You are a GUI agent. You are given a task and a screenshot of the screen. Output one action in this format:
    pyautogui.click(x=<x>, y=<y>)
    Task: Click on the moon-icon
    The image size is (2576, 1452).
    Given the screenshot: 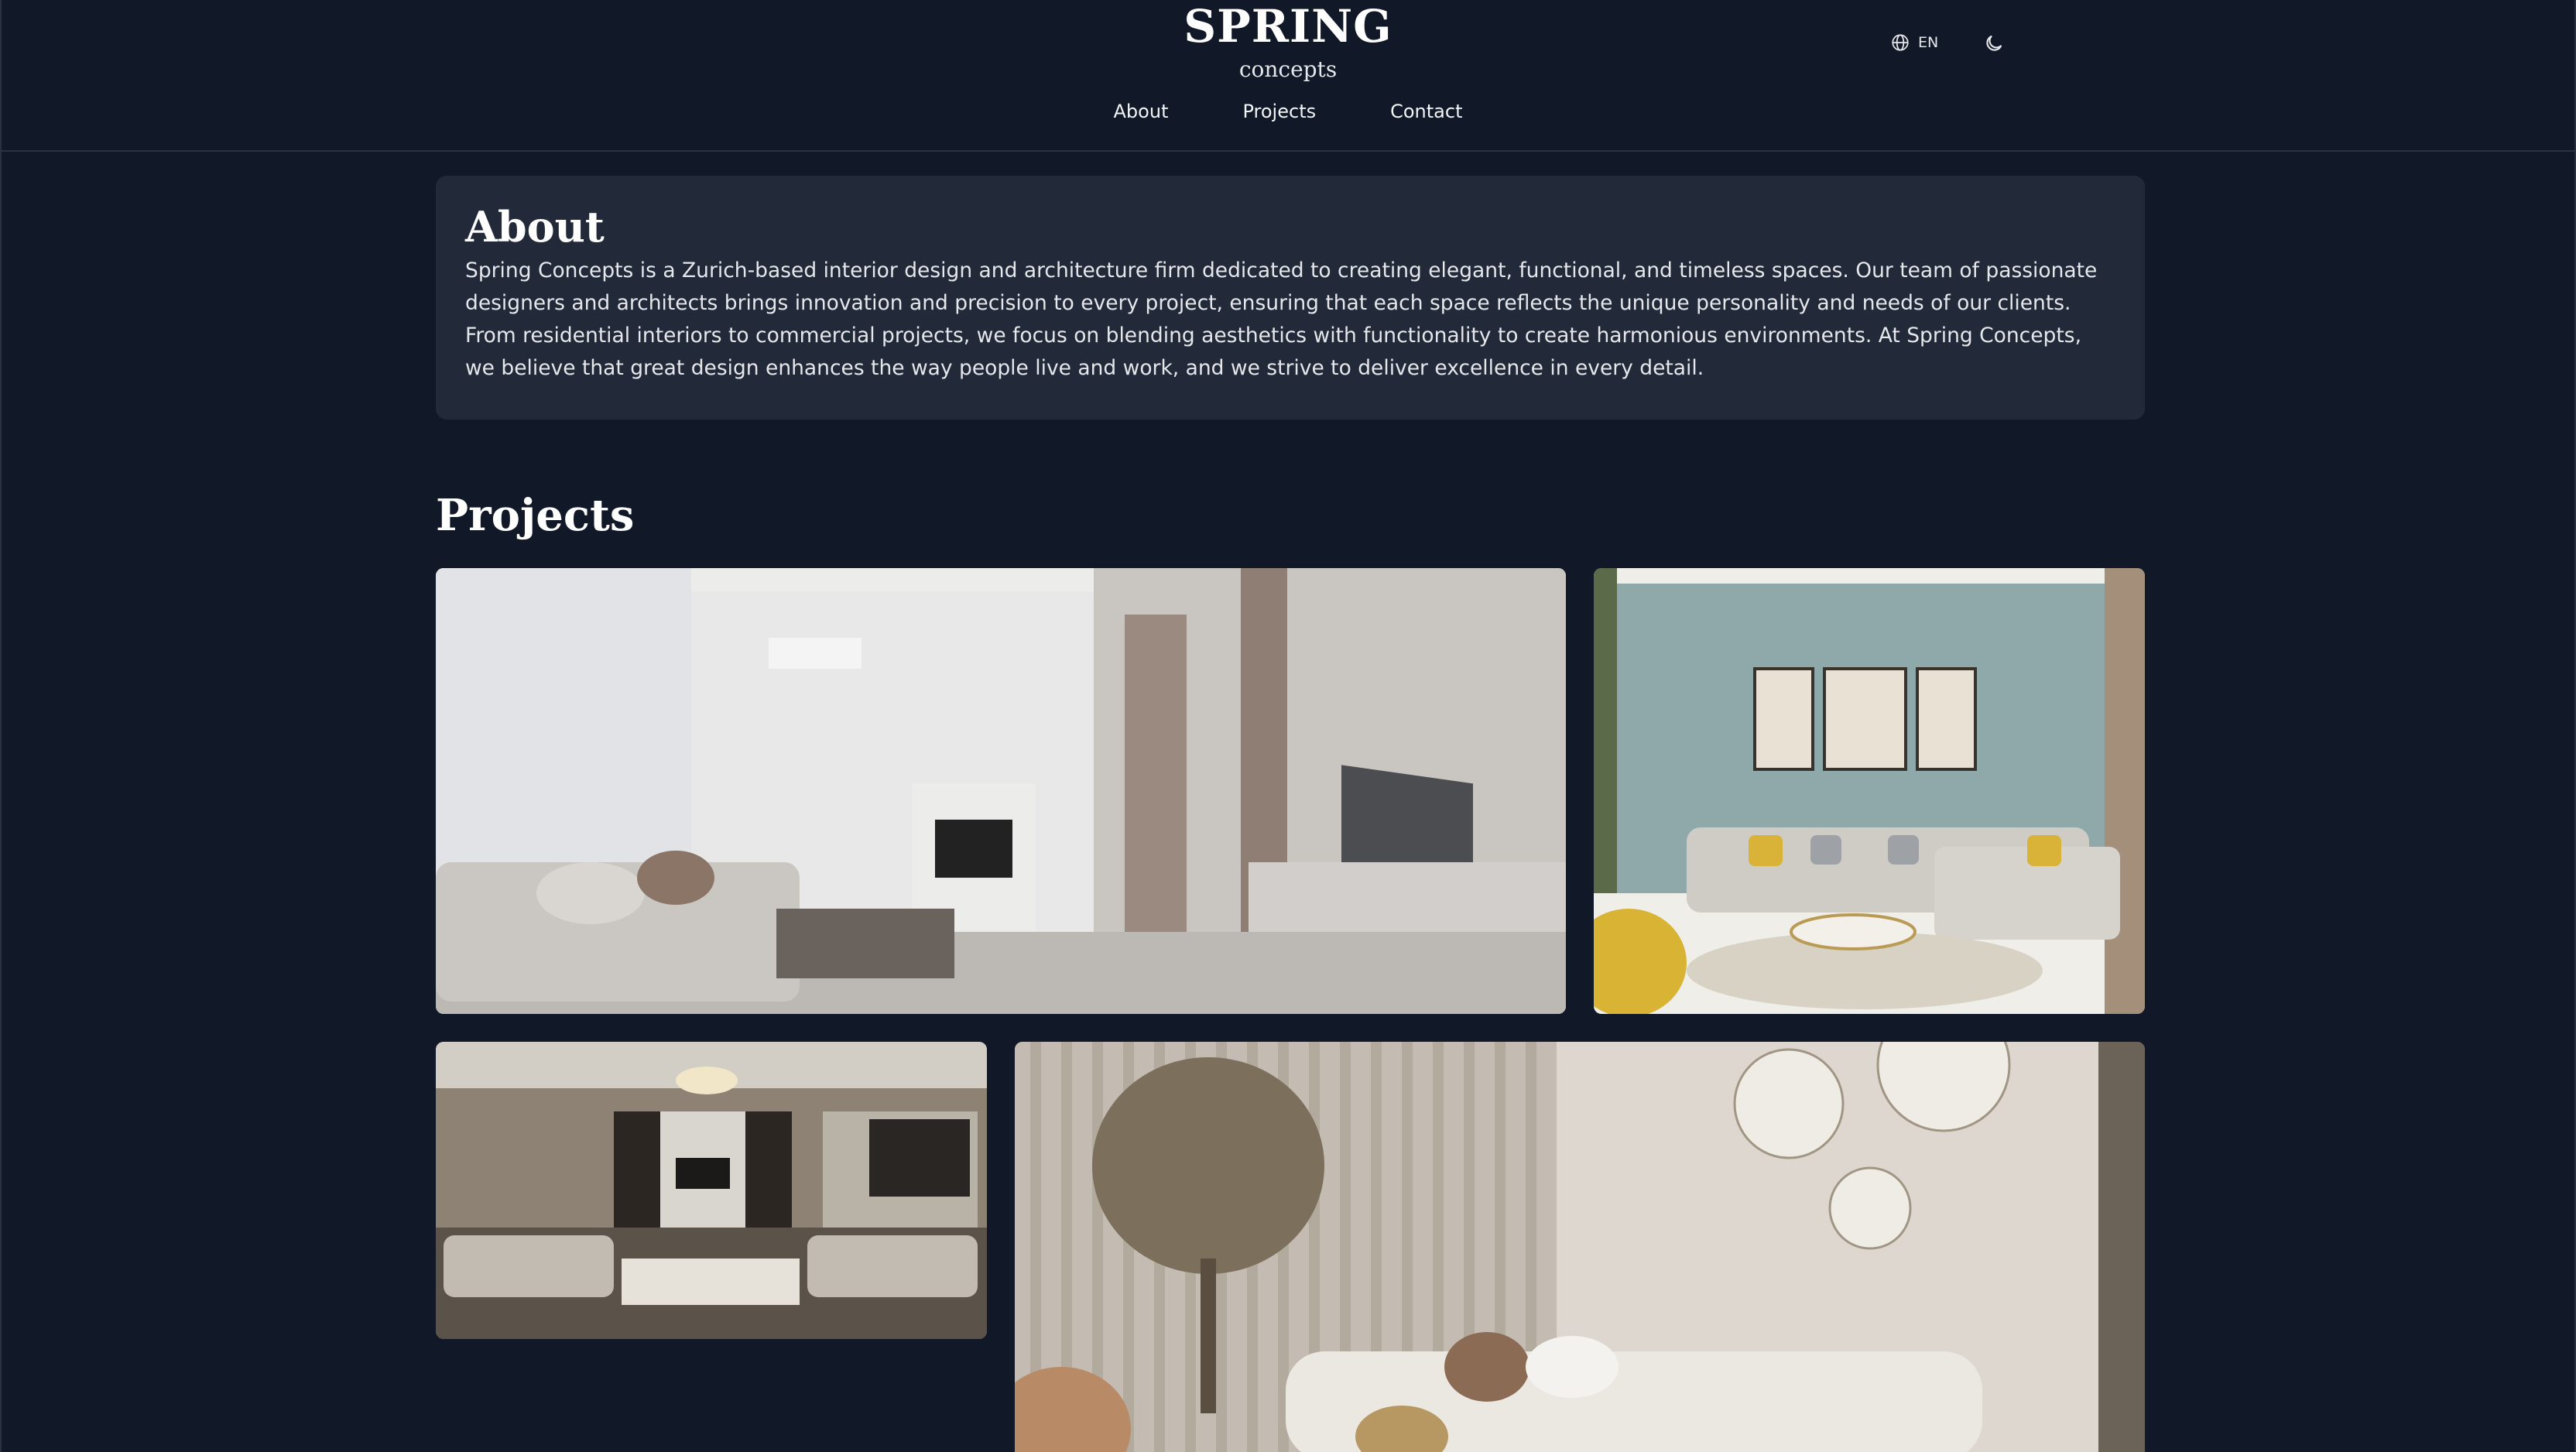 What is the action you would take?
    pyautogui.click(x=1994, y=43)
    